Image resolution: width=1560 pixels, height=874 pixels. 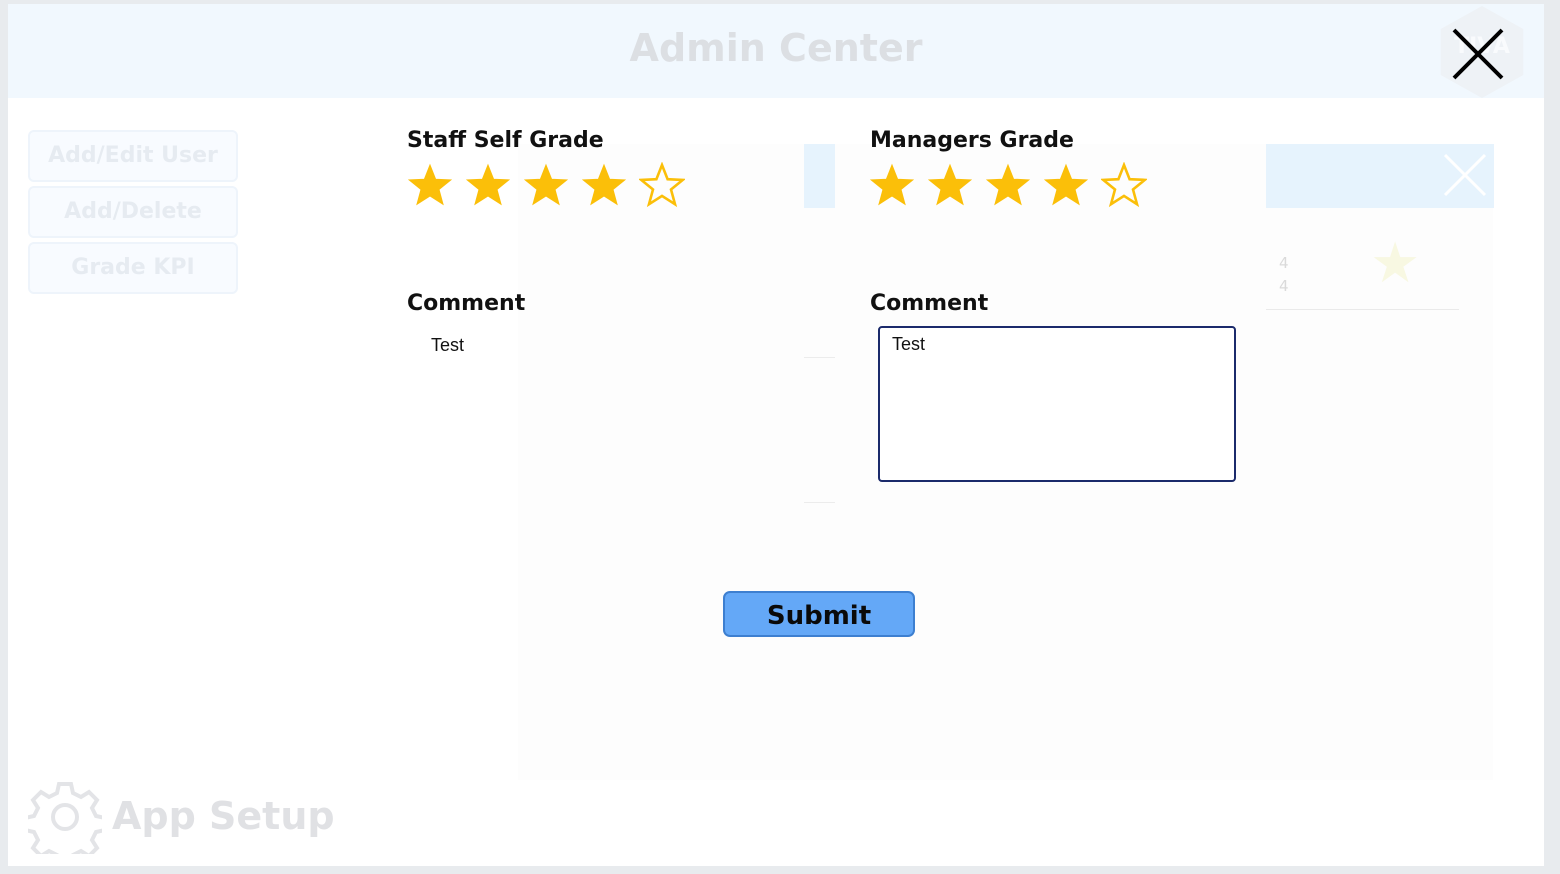 I want to click on page-title: Admin Center, so click(x=776, y=48).